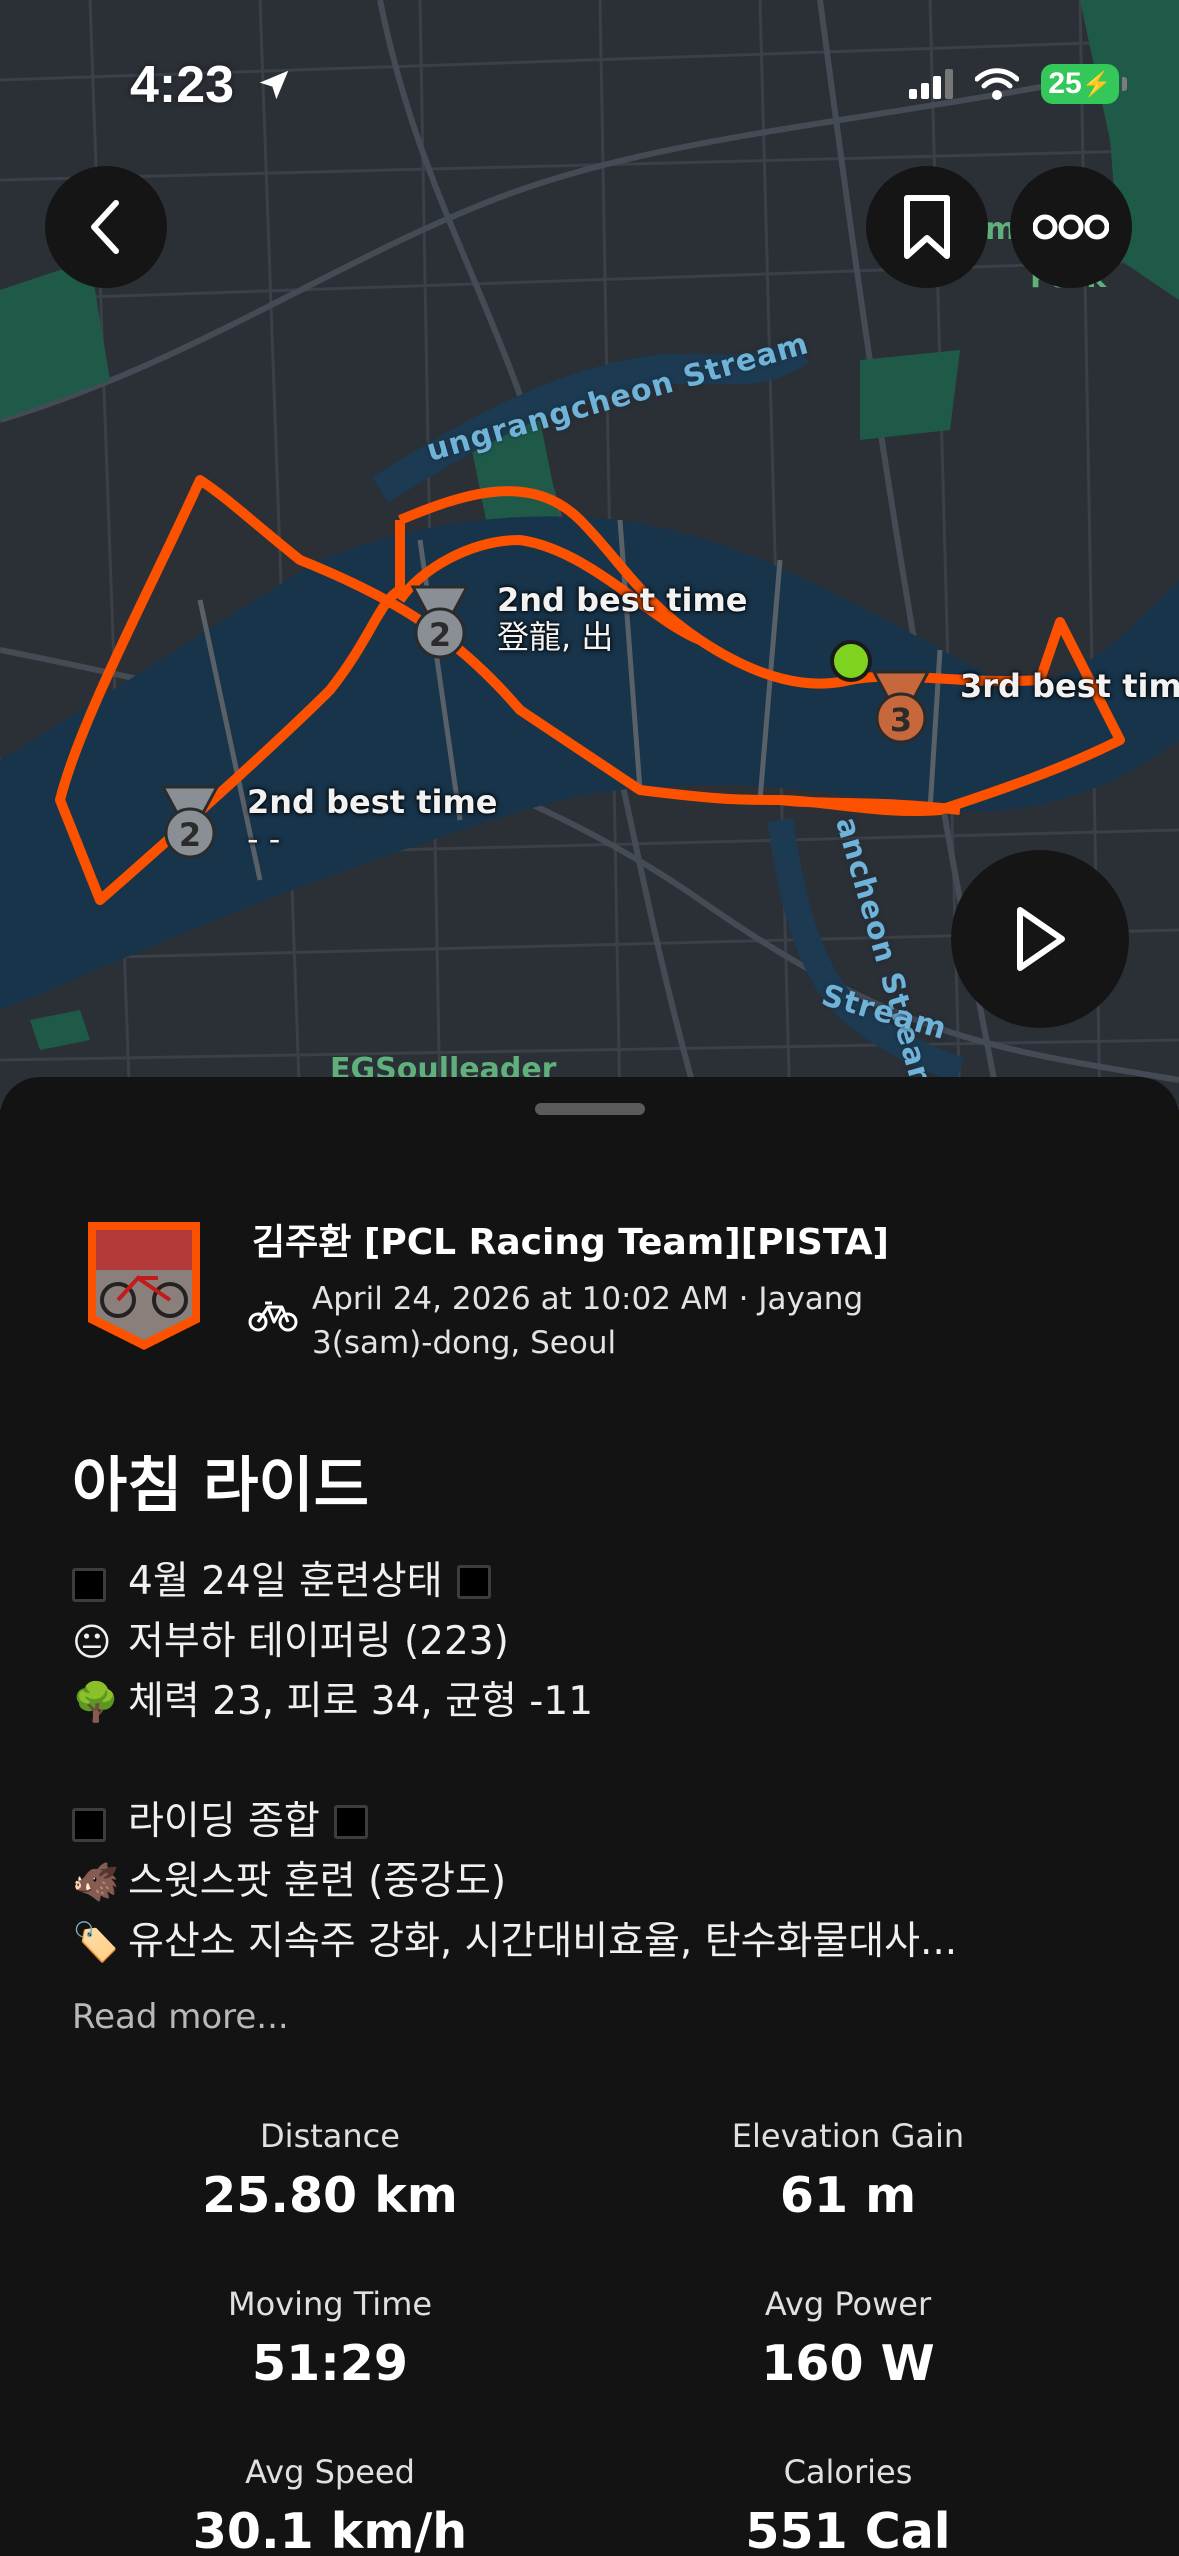 This screenshot has height=2556, width=1179. I want to click on stat-value: 551 Cal, so click(848, 2529).